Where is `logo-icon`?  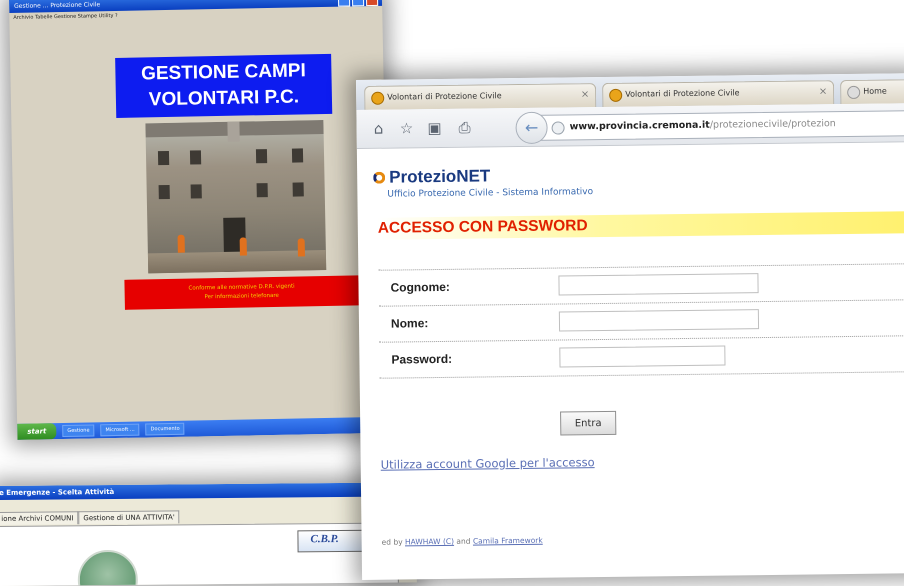 logo-icon is located at coordinates (379, 177).